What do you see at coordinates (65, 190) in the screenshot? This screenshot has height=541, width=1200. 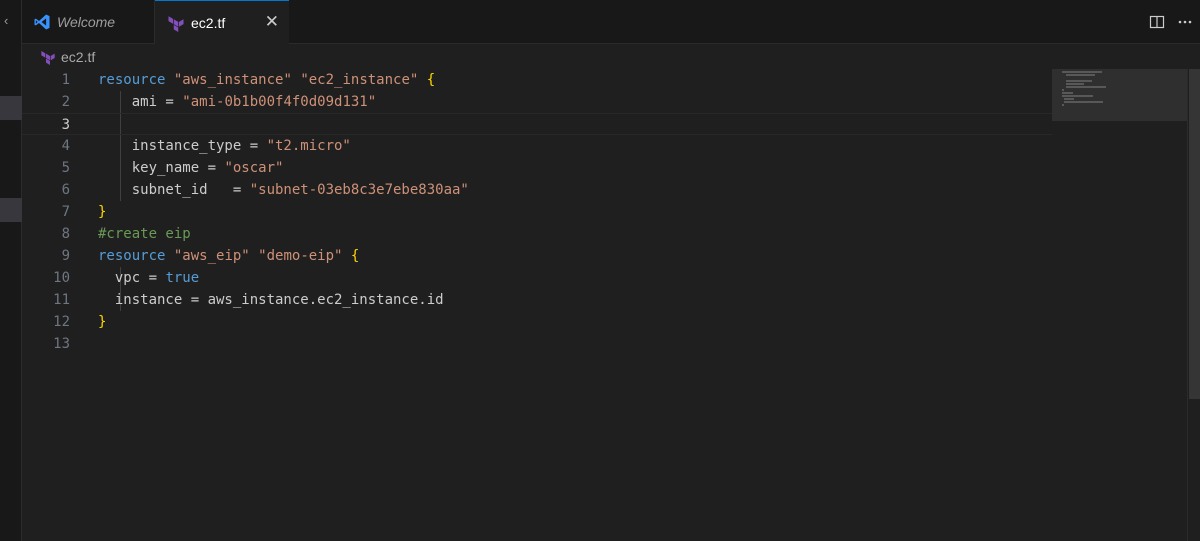 I see `line-number: 6` at bounding box center [65, 190].